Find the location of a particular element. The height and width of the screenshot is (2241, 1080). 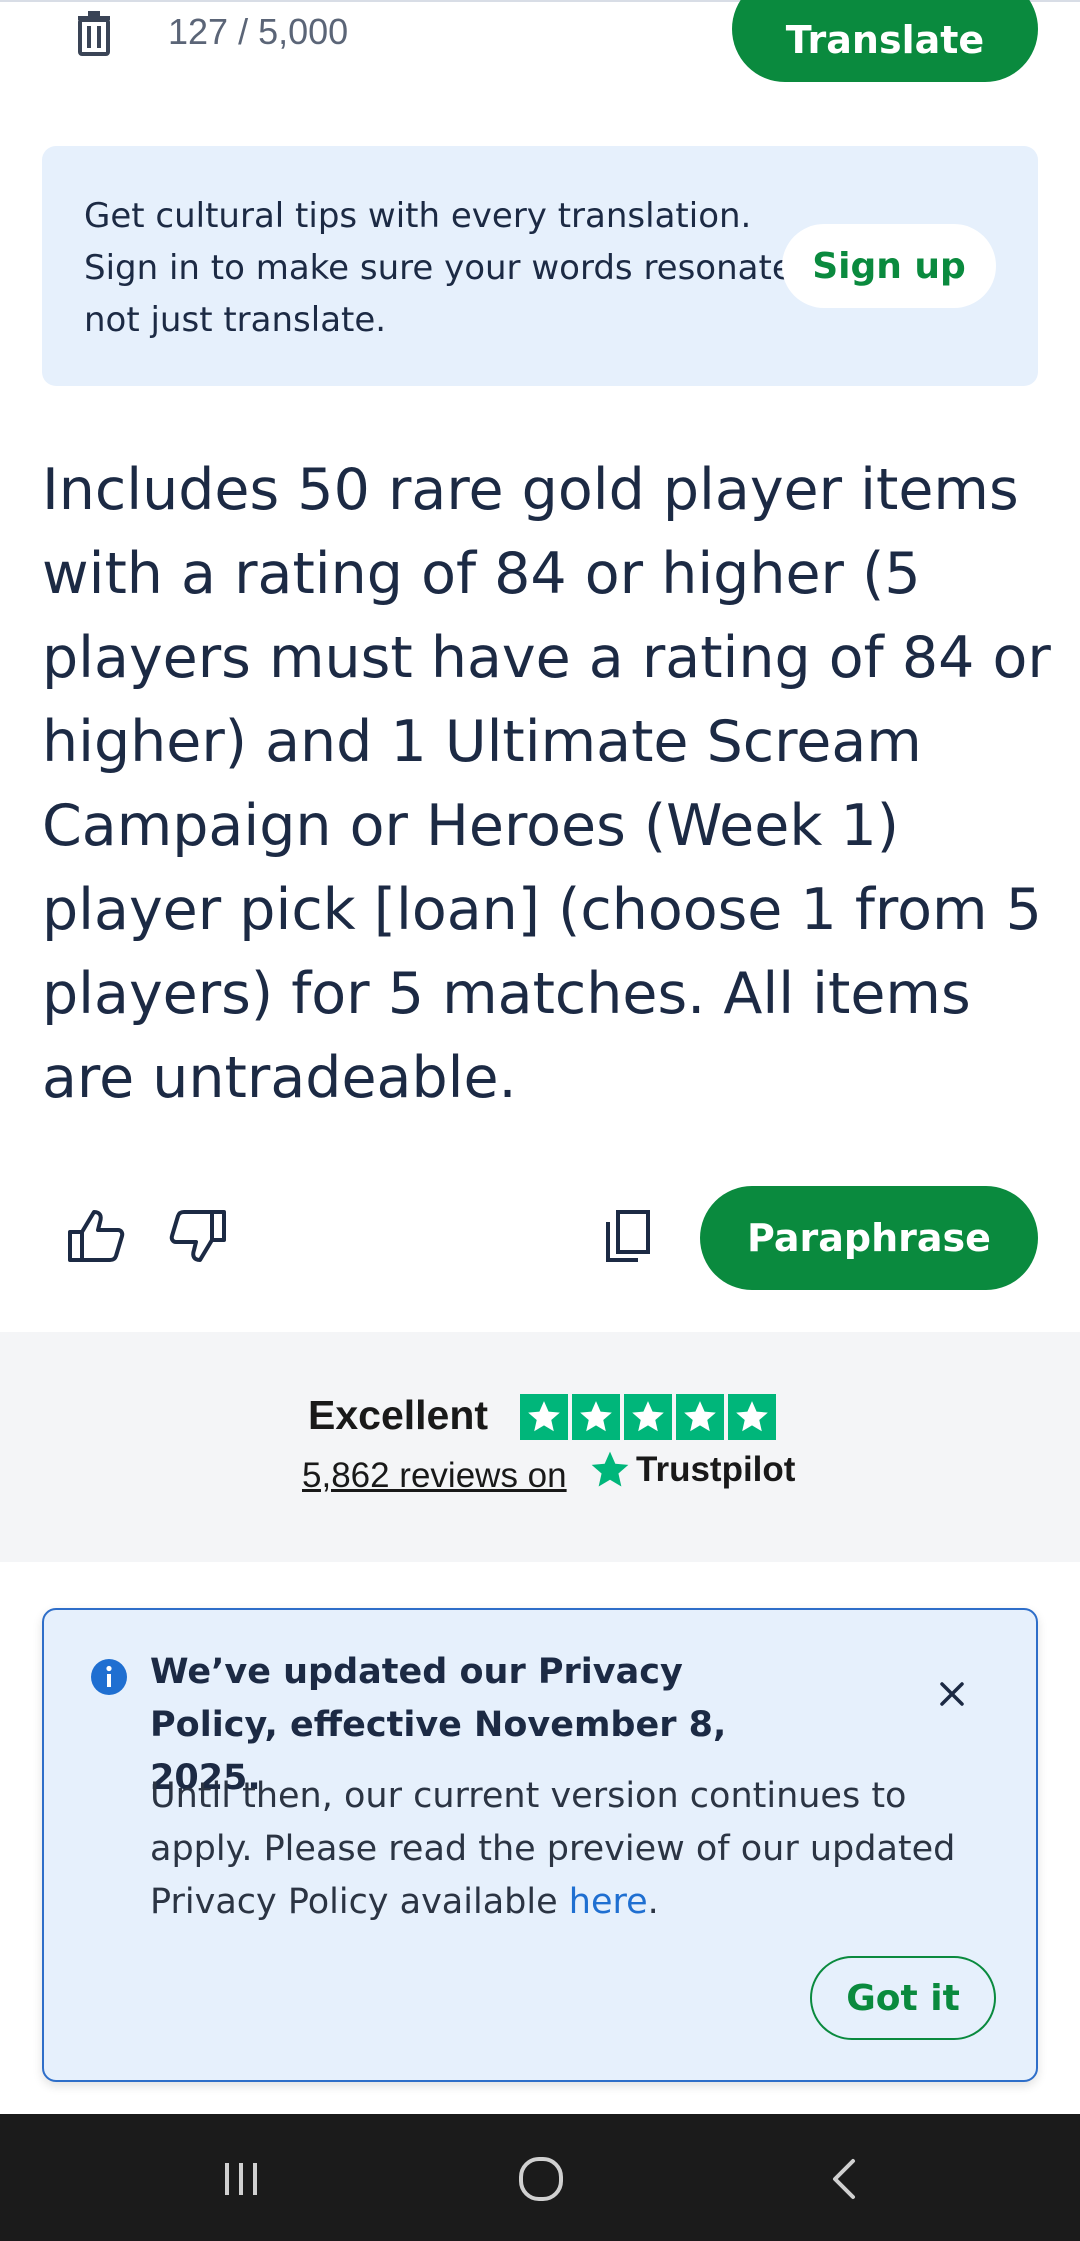

trustpilot-reviews-link: 5,862 reviews on is located at coordinates (434, 1476).